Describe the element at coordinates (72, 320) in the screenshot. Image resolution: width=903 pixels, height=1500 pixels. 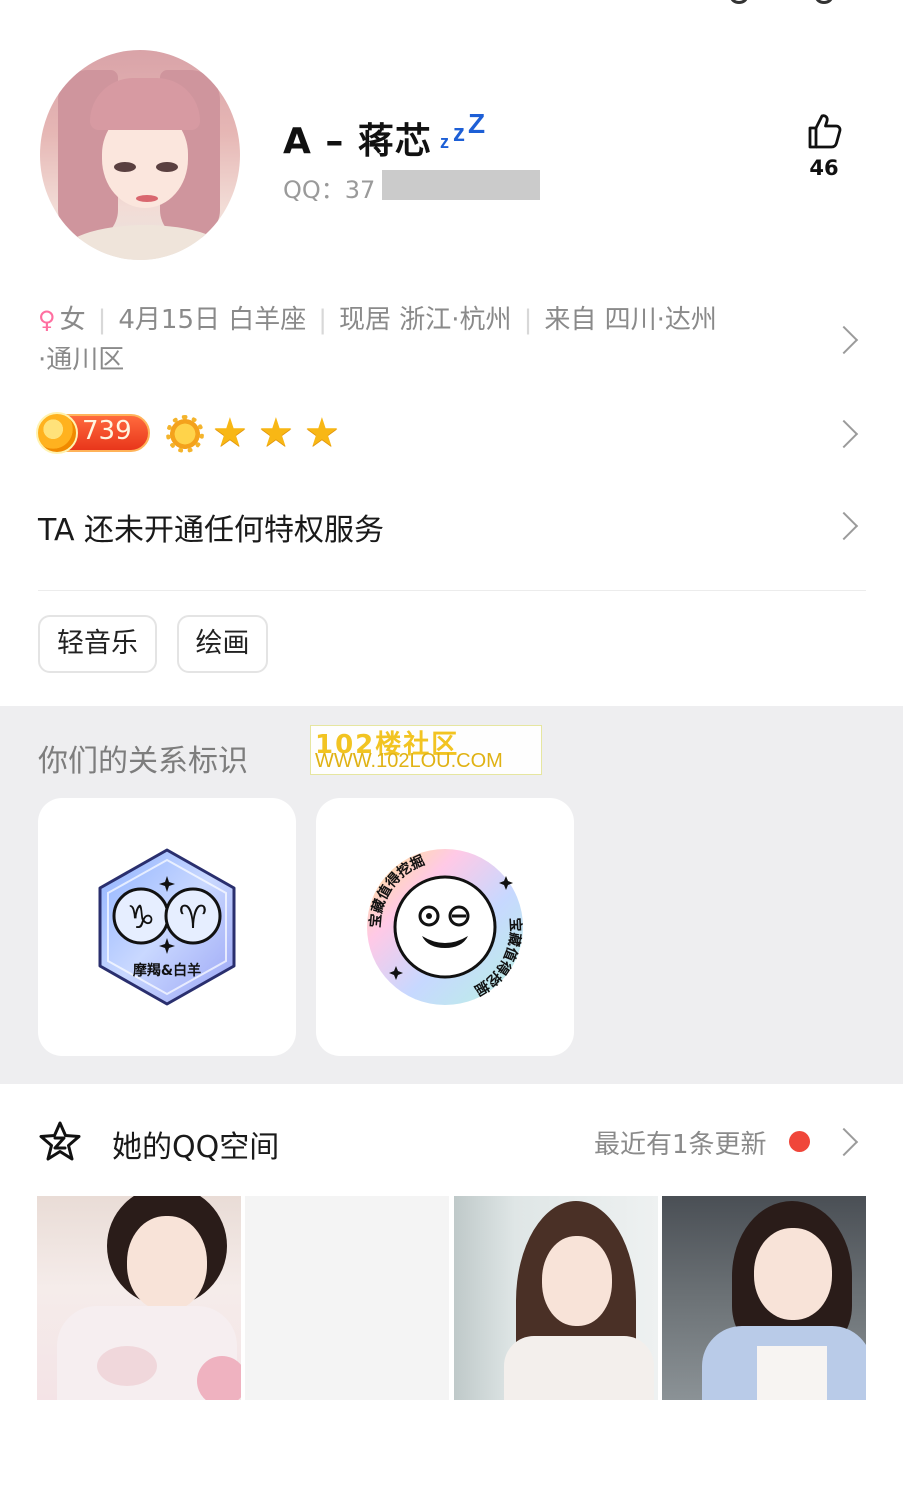
I see `gender: 女` at that location.